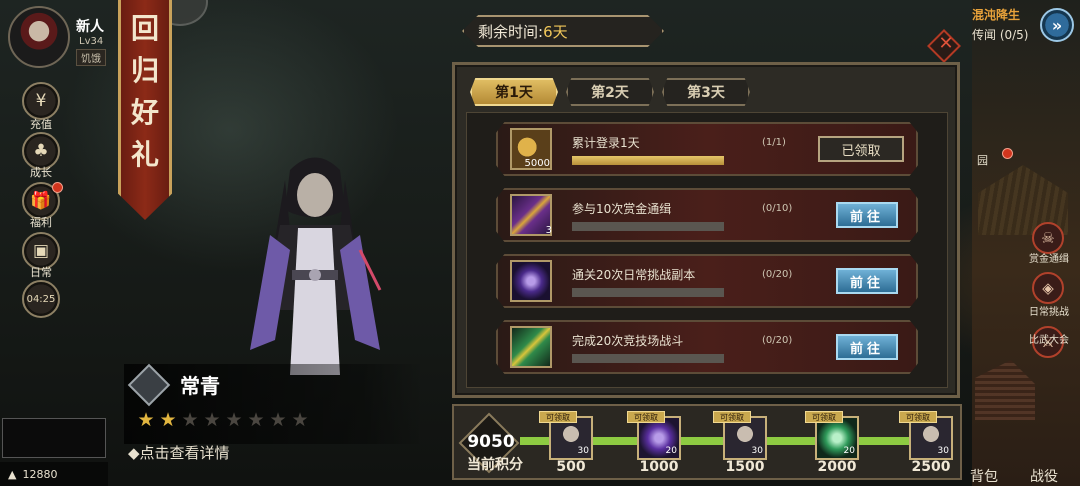 This screenshot has height=486, width=1080. Describe the element at coordinates (41, 151) in the screenshot. I see `tree-icon: ♣` at that location.